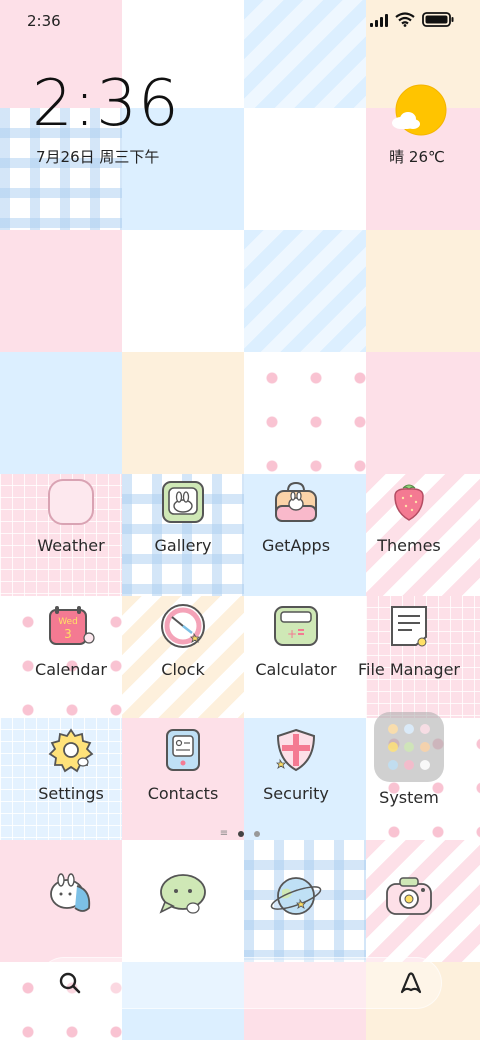 Image resolution: width=480 pixels, height=1040 pixels. I want to click on folder-icon, so click(409, 747).